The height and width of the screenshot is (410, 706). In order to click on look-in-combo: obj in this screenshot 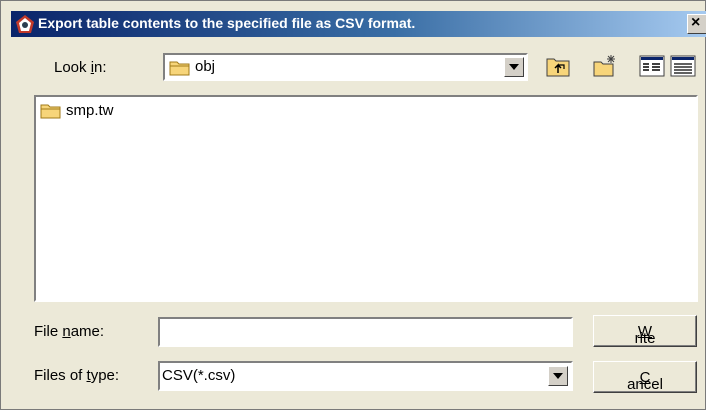, I will do `click(345, 67)`.